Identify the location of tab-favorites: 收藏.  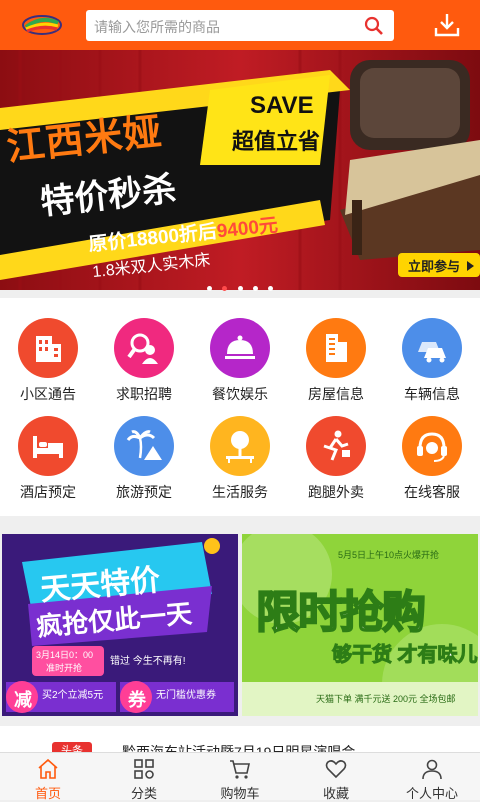
(336, 777).